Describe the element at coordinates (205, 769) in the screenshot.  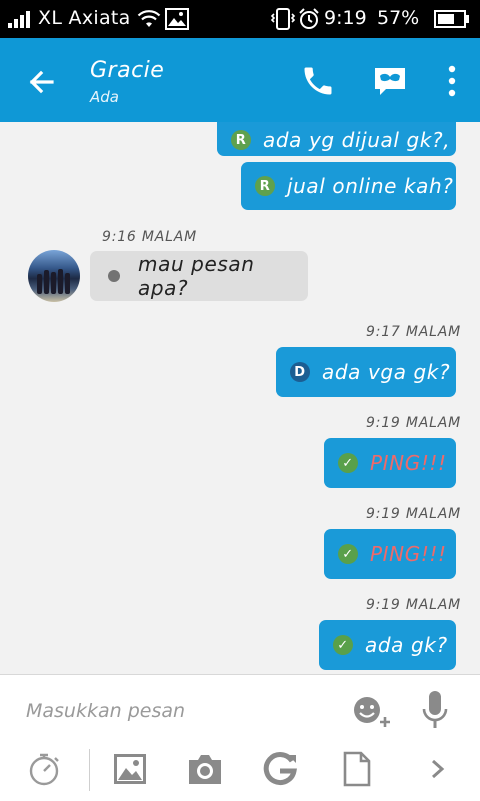
I see `camera-icon` at that location.